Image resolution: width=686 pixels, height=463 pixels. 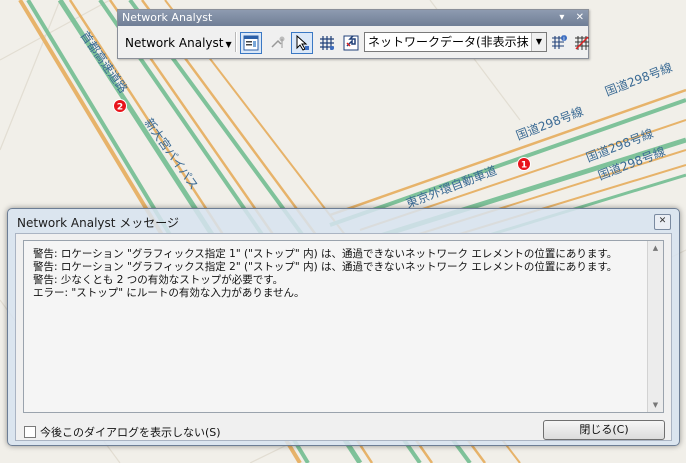 What do you see at coordinates (582, 43) in the screenshot?
I see `build-network-dataset-icon` at bounding box center [582, 43].